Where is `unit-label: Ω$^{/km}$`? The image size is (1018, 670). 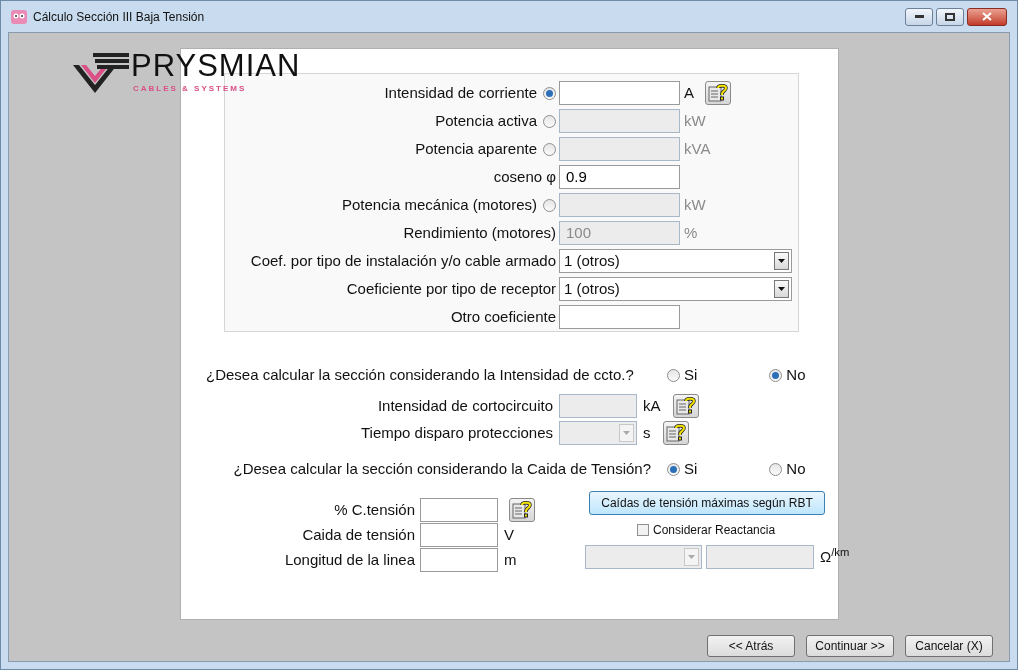
unit-label: Ω$^{/km}$ is located at coordinates (835, 556).